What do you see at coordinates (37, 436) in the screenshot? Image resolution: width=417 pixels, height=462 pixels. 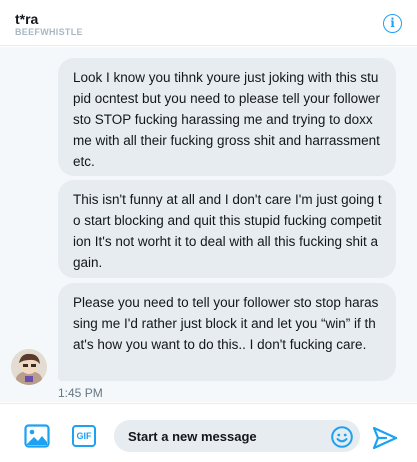 I see `image-icon` at bounding box center [37, 436].